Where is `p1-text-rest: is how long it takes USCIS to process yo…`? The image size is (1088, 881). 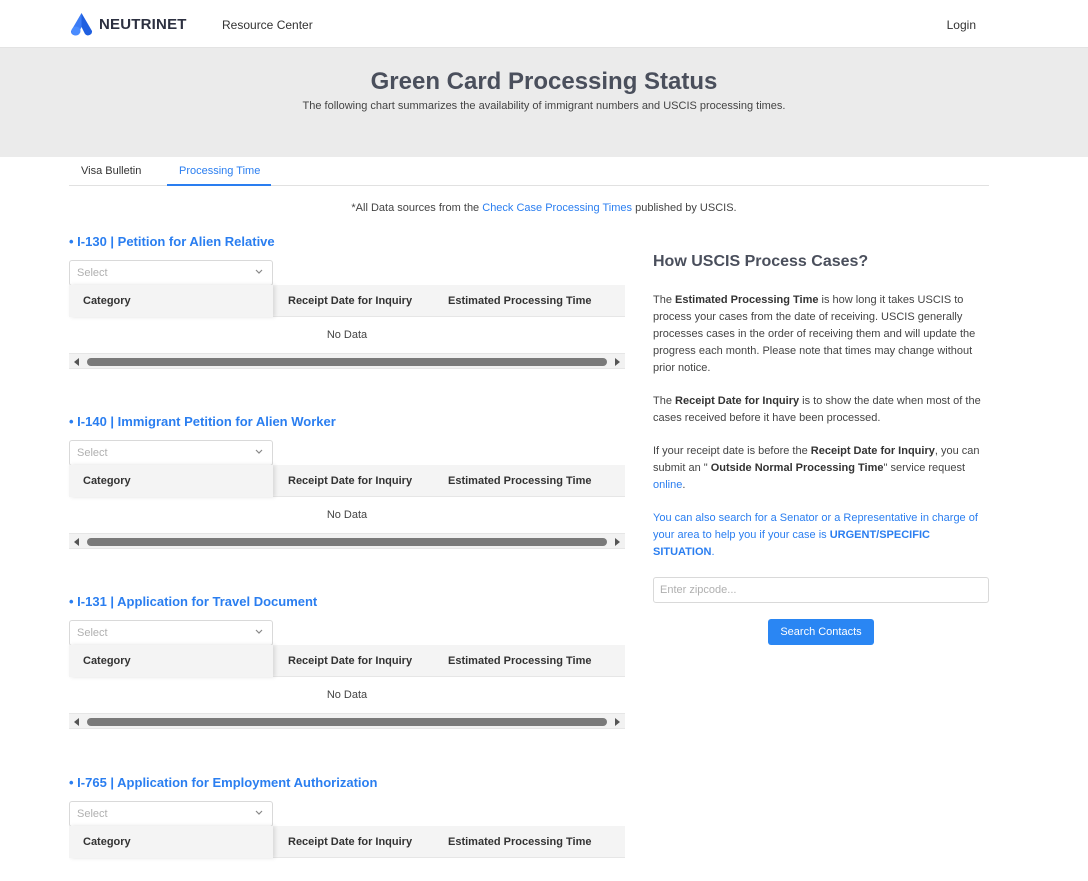 p1-text-rest: is how long it takes USCIS to process yo… is located at coordinates (814, 334).